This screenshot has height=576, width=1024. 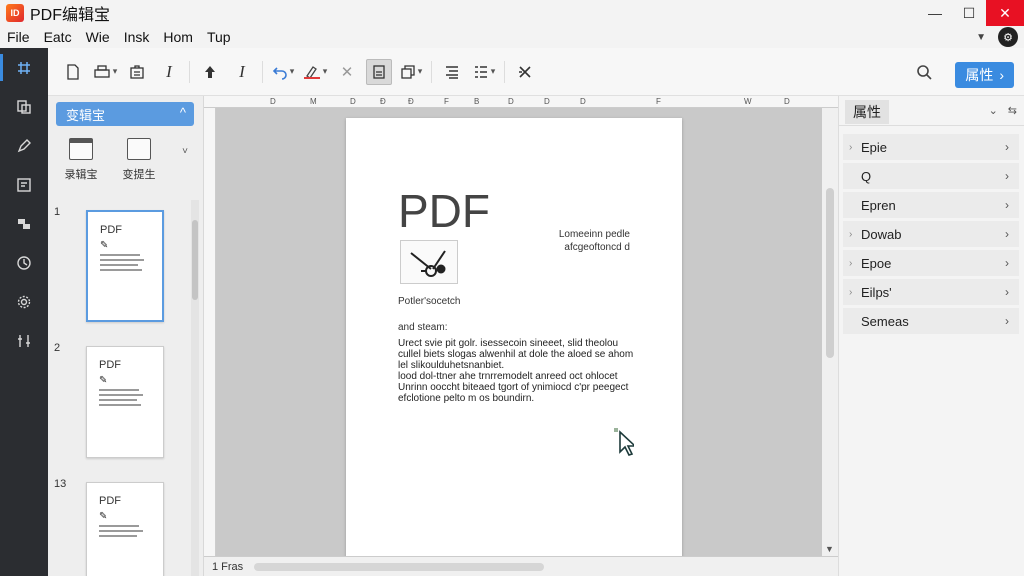 I want to click on rail-layers-icon, so click(x=24, y=223).